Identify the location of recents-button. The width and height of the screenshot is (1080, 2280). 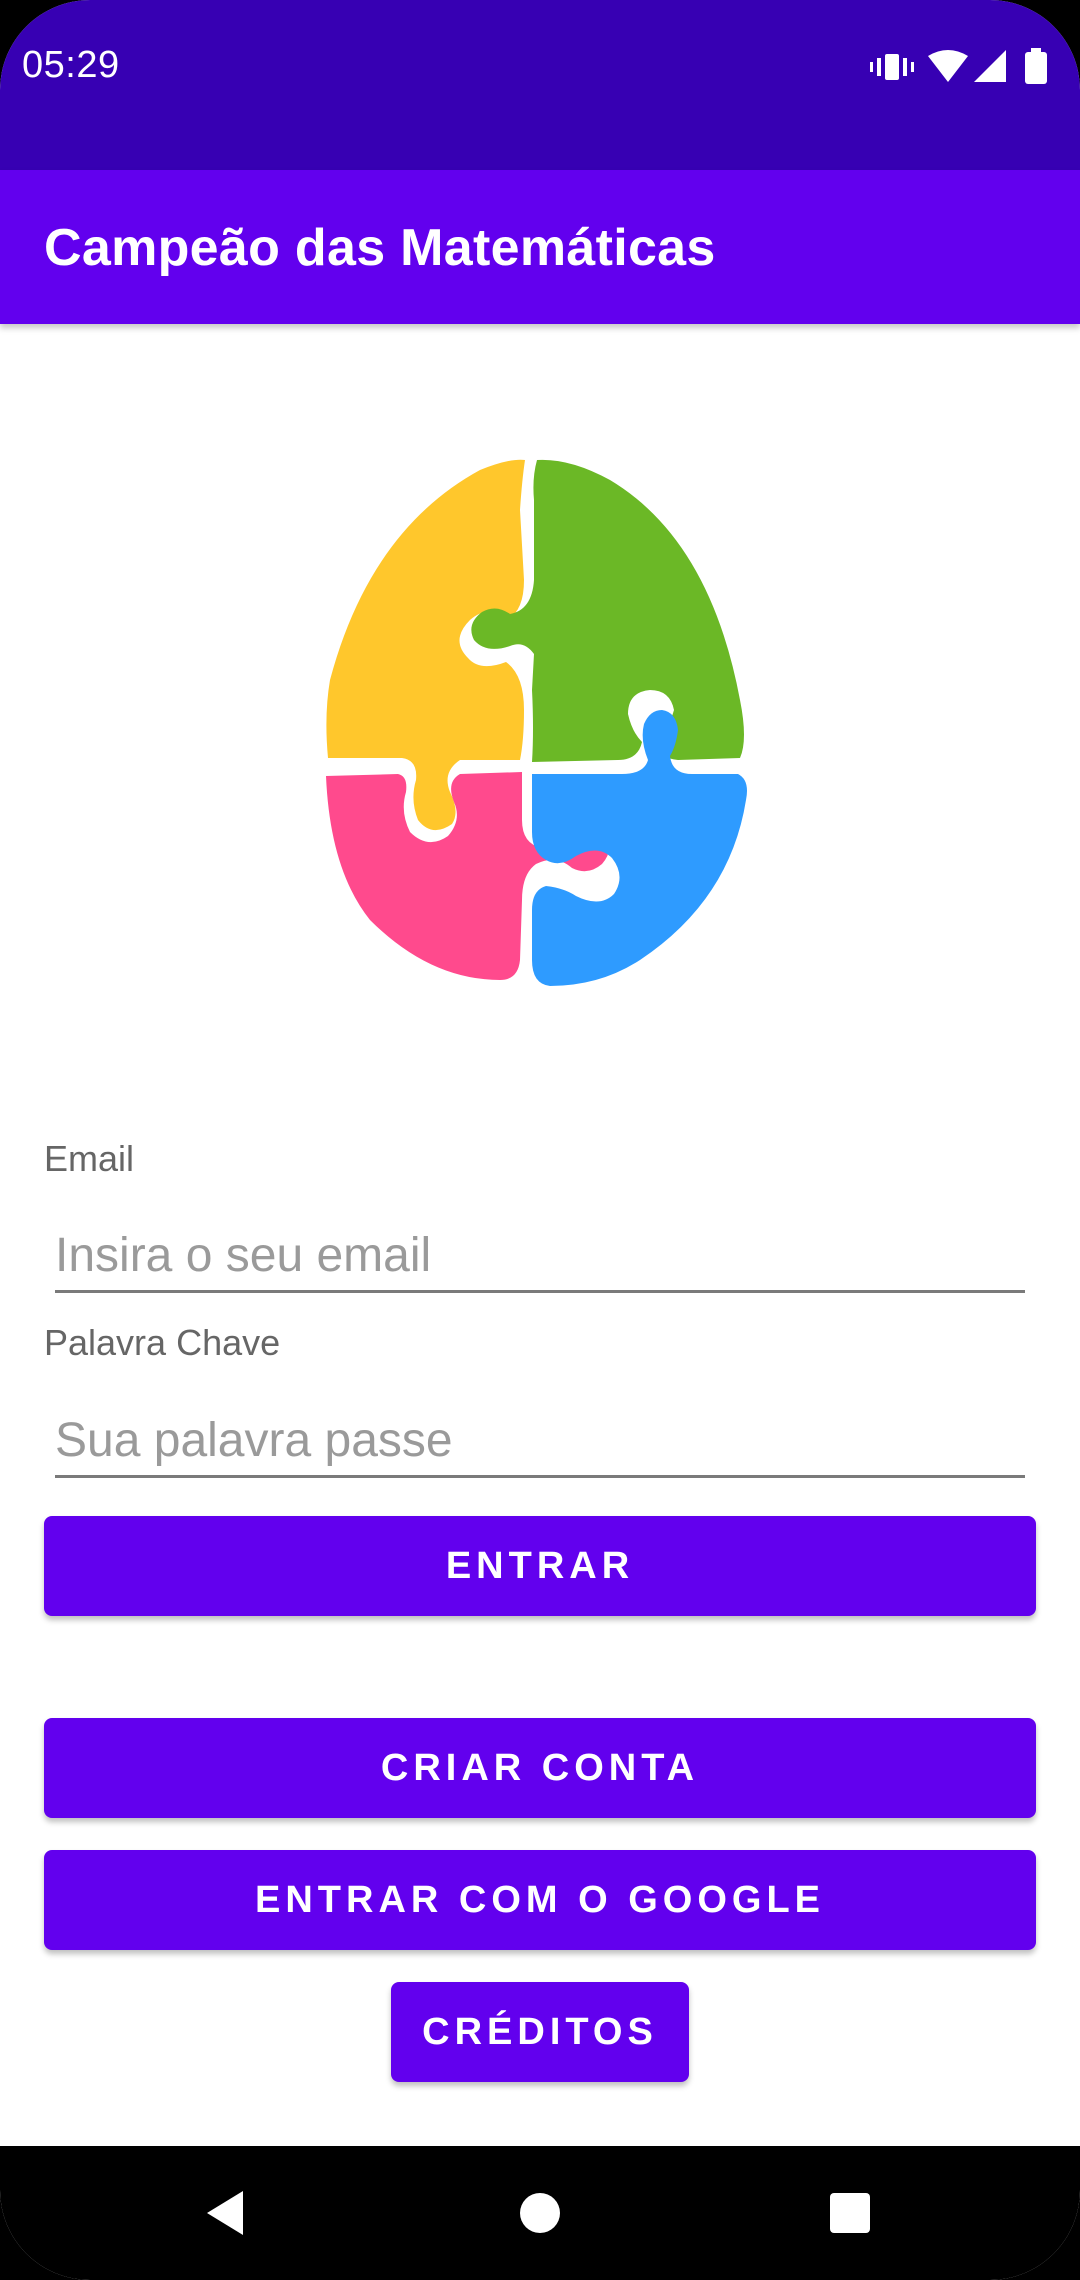
(850, 2213).